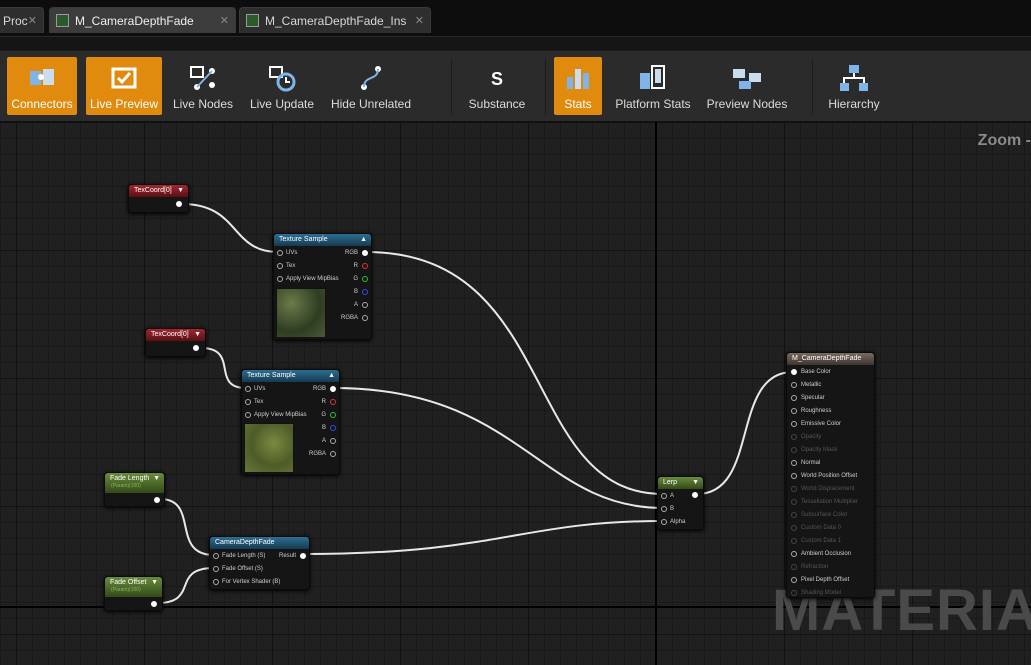 This screenshot has width=1031, height=665. What do you see at coordinates (680, 503) in the screenshot?
I see `lerp-node: Lerp ▼ A B Alpha` at bounding box center [680, 503].